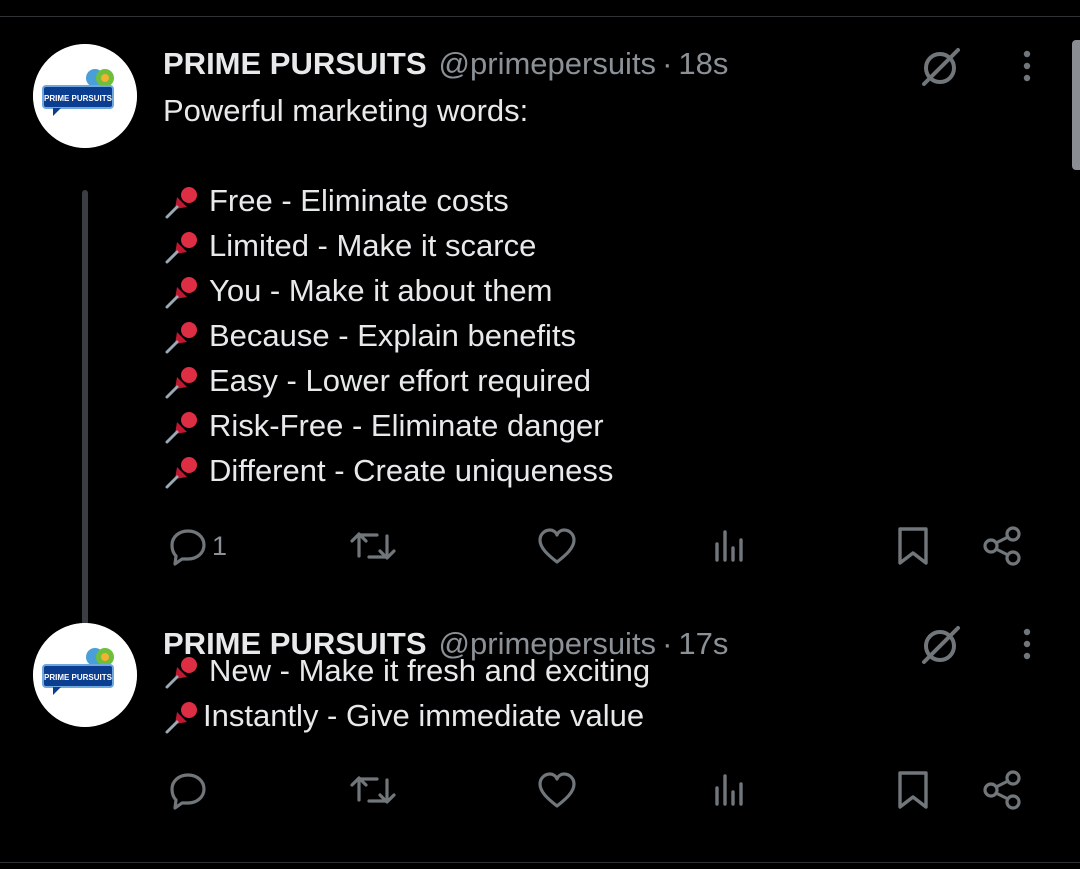 This screenshot has width=1080, height=869. I want to click on bottom-divider, so click(540, 862).